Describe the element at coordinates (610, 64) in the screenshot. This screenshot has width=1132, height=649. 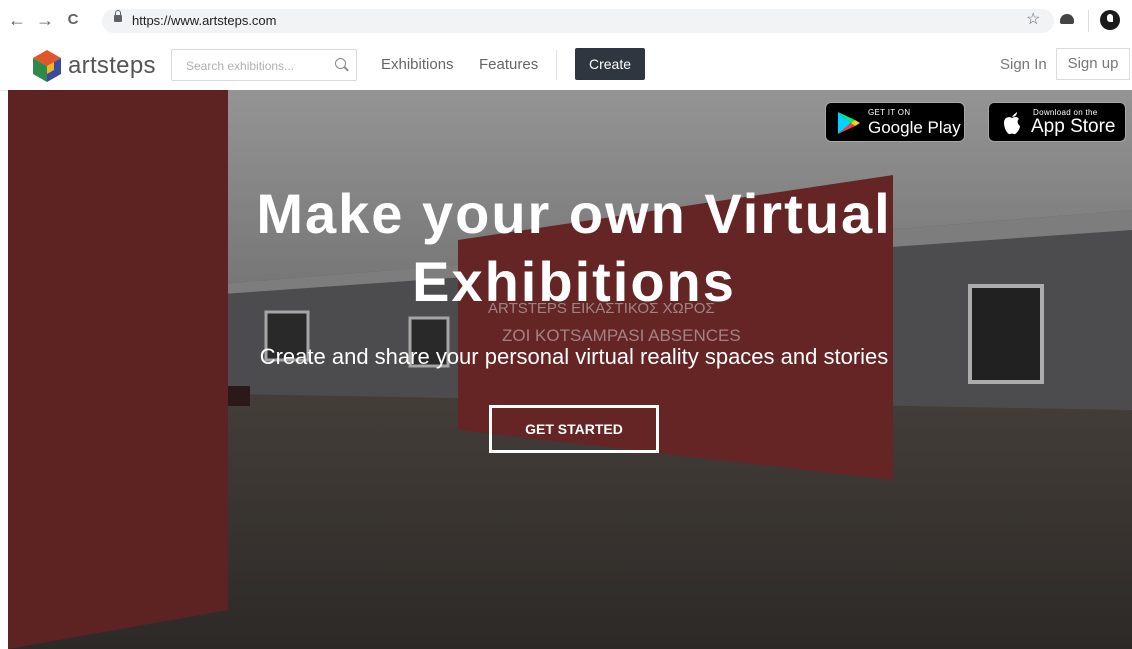
I see `create-button: Create` at that location.